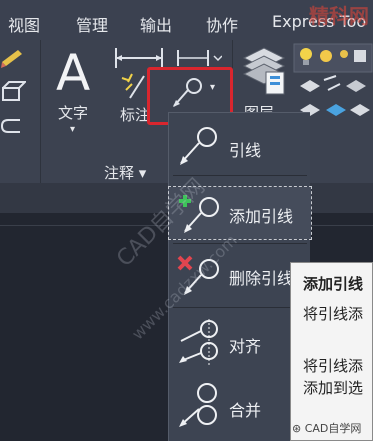  What do you see at coordinates (261, 216) in the screenshot?
I see `add-leader-label: 添加引线` at bounding box center [261, 216].